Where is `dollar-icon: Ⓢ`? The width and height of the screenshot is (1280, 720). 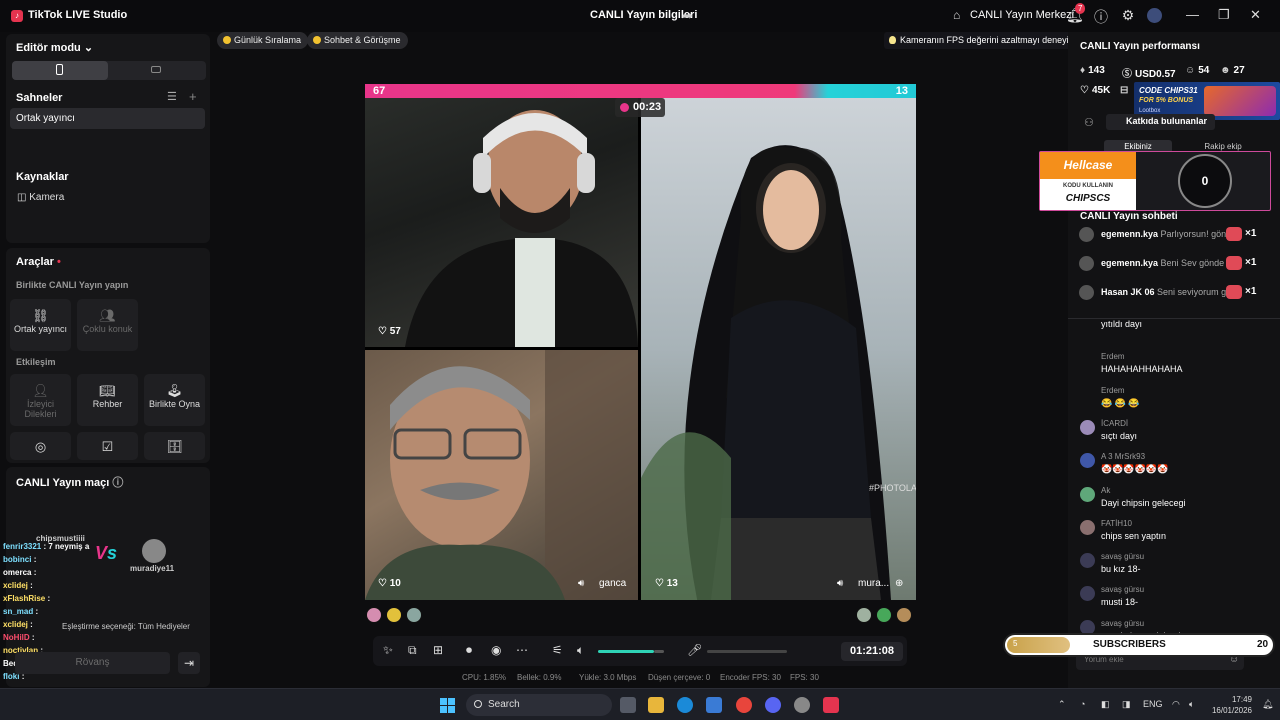 dollar-icon: Ⓢ is located at coordinates (1127, 74).